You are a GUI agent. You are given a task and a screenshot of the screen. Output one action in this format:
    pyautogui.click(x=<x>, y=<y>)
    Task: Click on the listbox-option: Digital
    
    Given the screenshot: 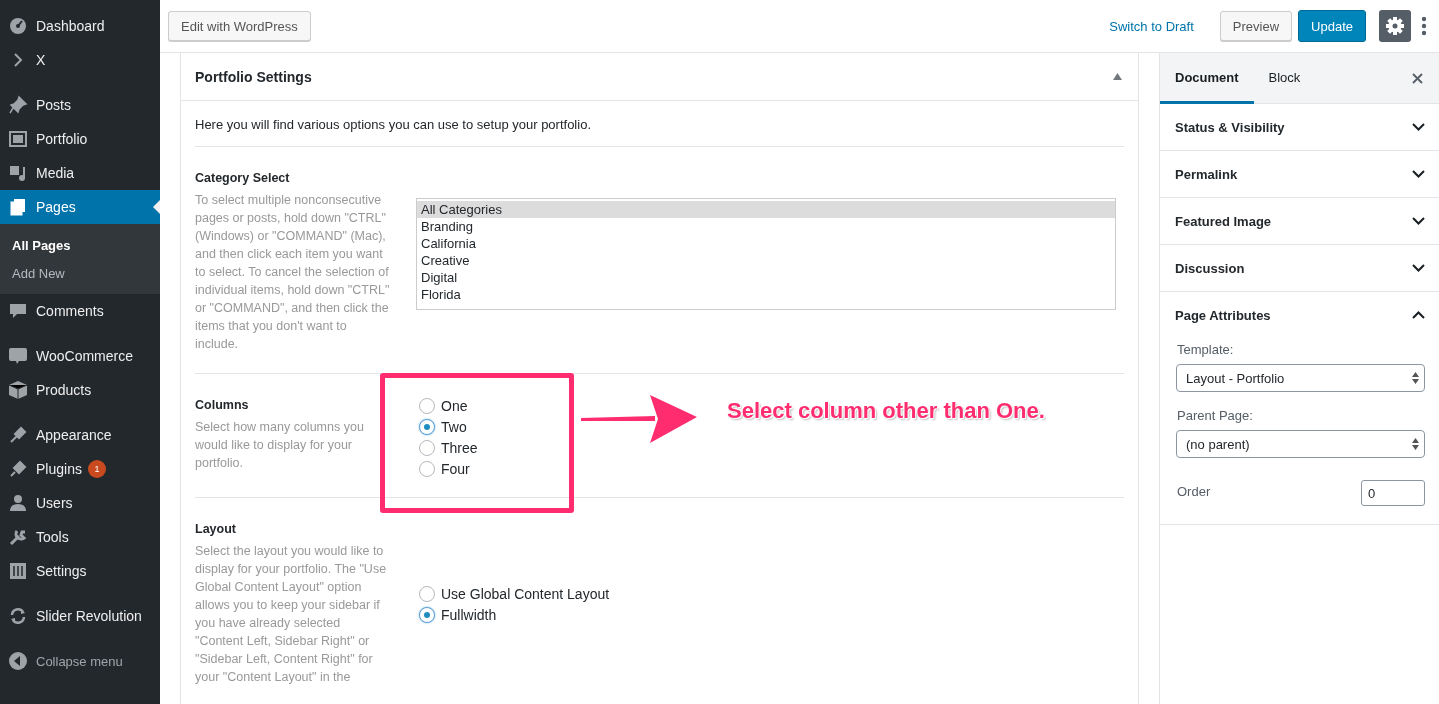 What is the action you would take?
    pyautogui.click(x=766, y=277)
    